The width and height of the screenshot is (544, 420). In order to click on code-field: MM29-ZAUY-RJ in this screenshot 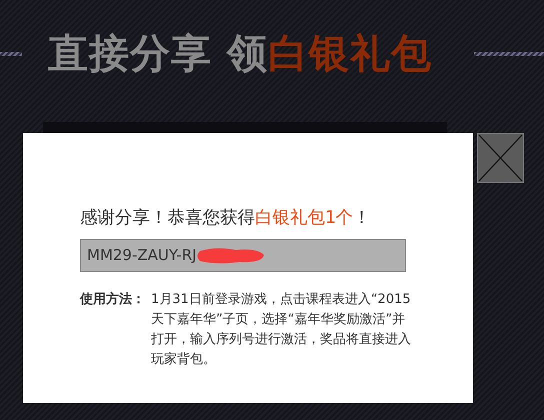, I will do `click(243, 255)`.